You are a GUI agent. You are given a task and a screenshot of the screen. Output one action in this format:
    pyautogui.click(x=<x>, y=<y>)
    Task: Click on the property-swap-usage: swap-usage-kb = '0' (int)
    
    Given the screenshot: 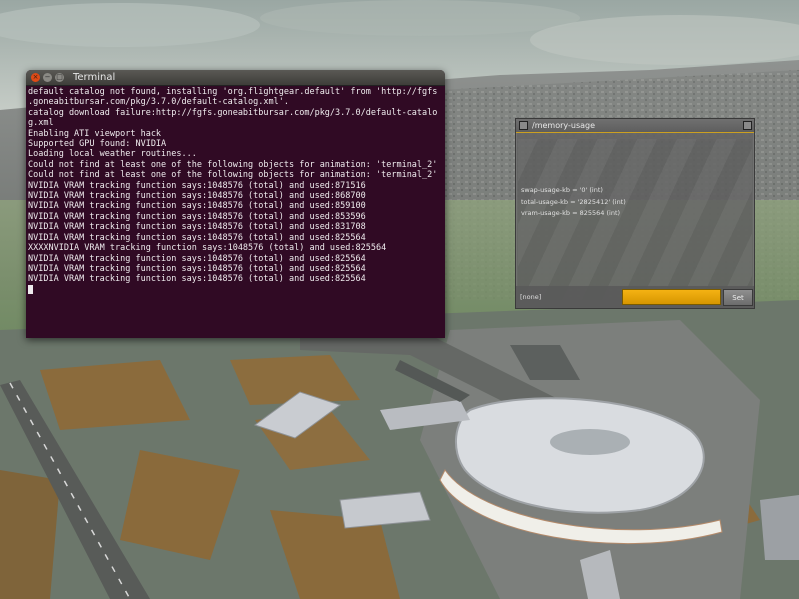 What is the action you would take?
    pyautogui.click(x=573, y=191)
    